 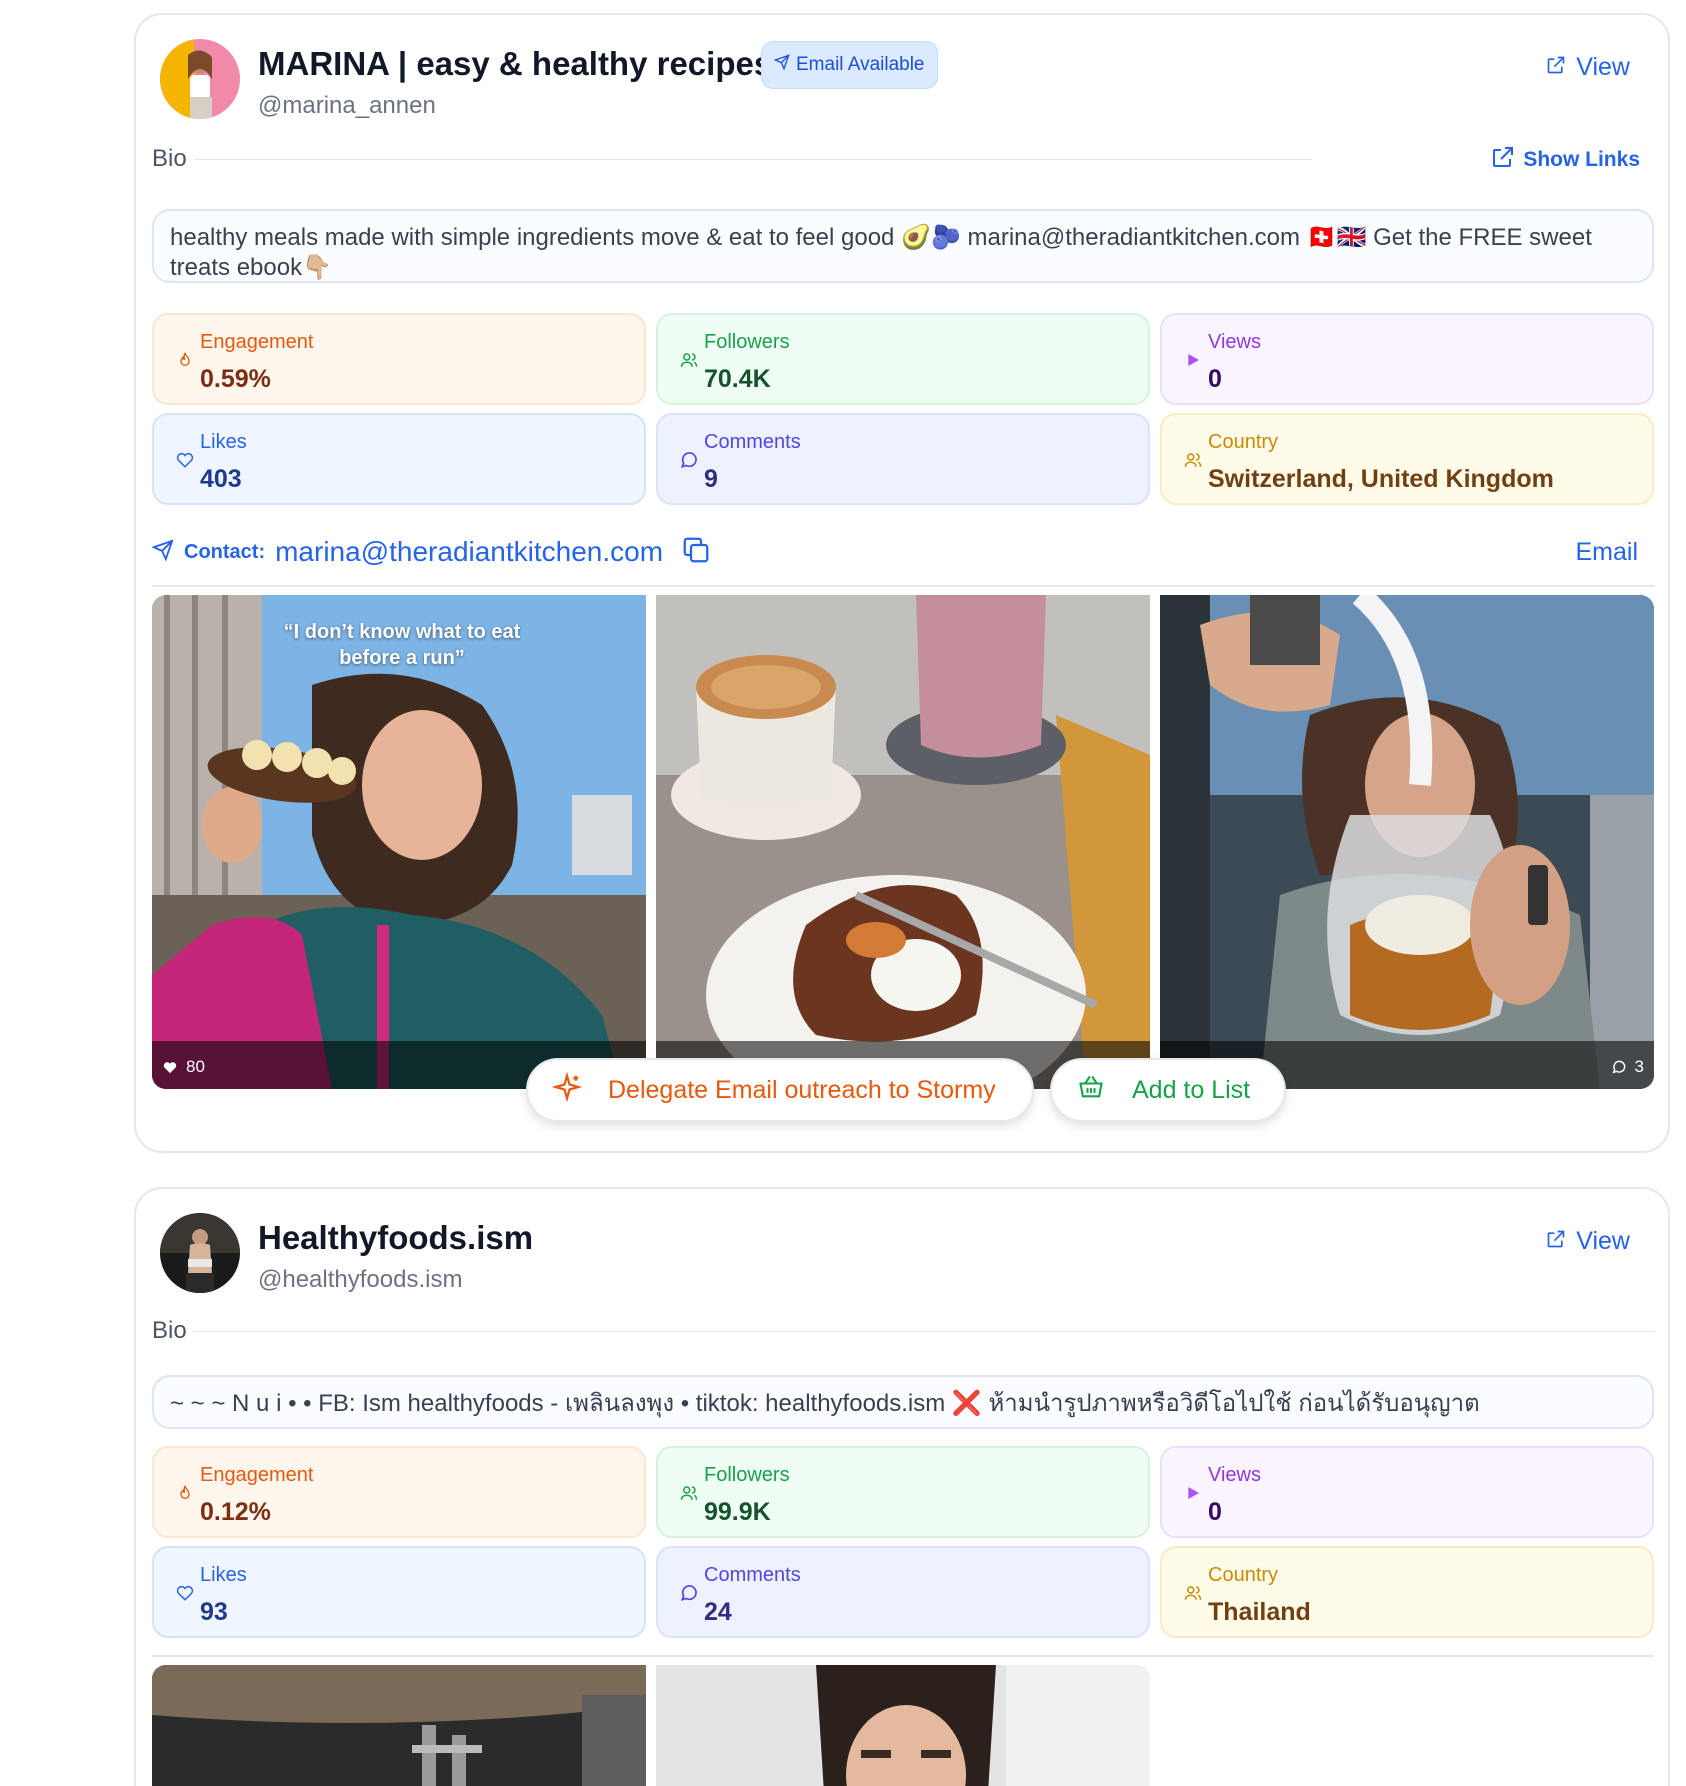 I want to click on show-links-label: Show Links, so click(x=1581, y=159).